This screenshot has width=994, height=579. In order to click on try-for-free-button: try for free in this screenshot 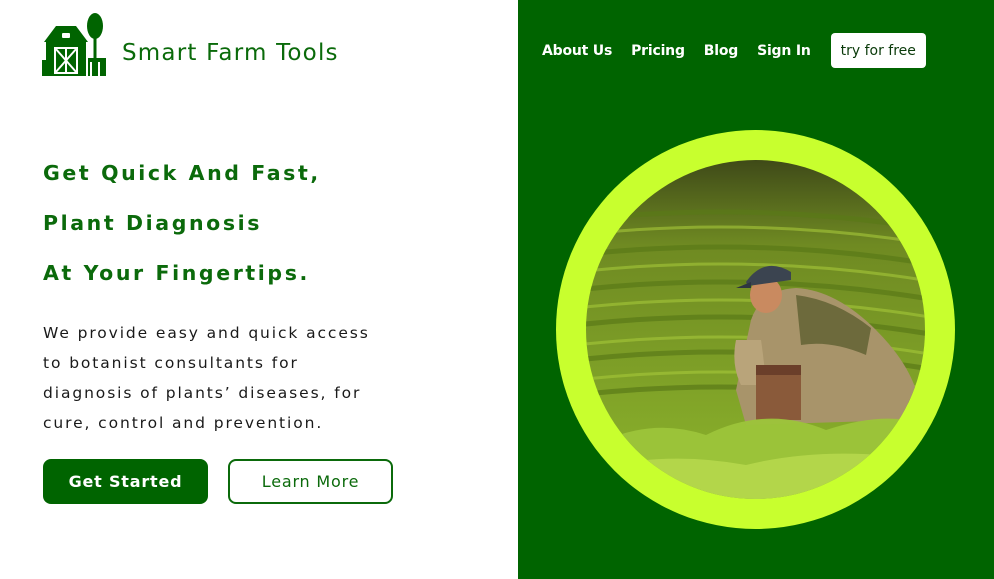, I will do `click(878, 50)`.